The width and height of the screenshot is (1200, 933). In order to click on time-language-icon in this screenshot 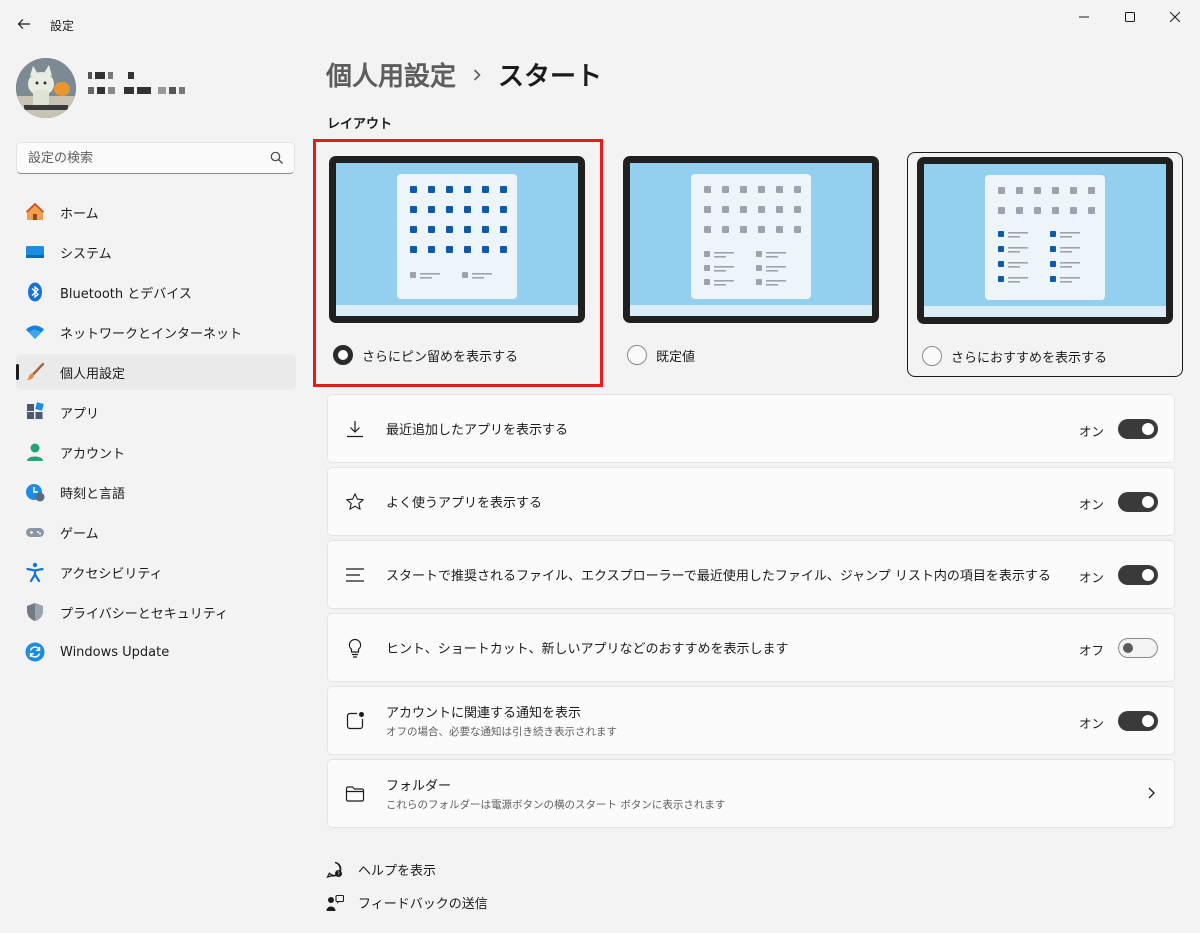, I will do `click(35, 493)`.